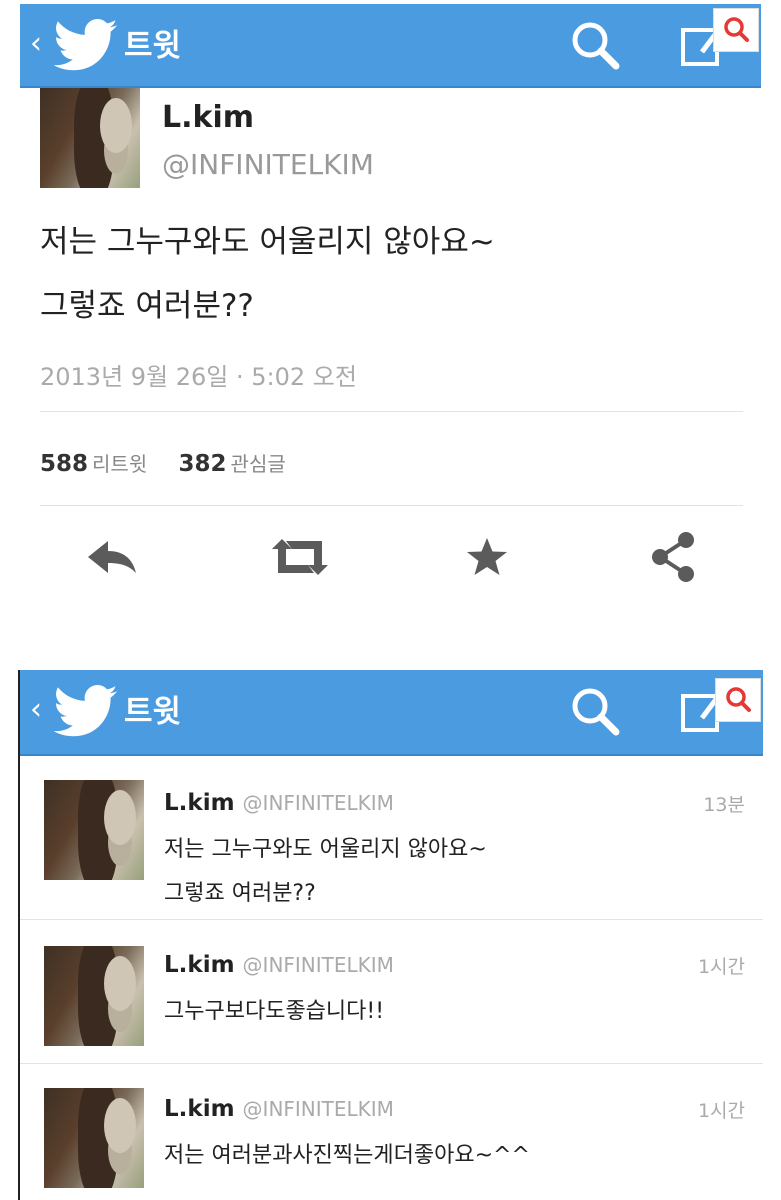  I want to click on favorite-count: 382, so click(203, 464).